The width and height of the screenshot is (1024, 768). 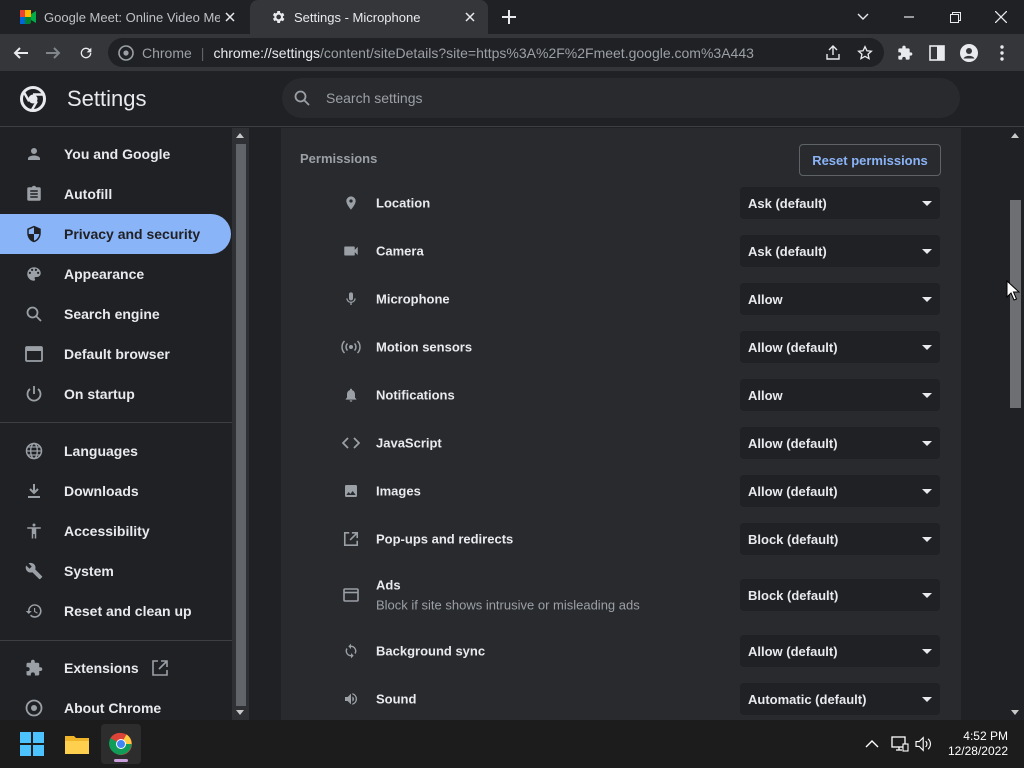 I want to click on chrome-menu-button, so click(x=1002, y=53).